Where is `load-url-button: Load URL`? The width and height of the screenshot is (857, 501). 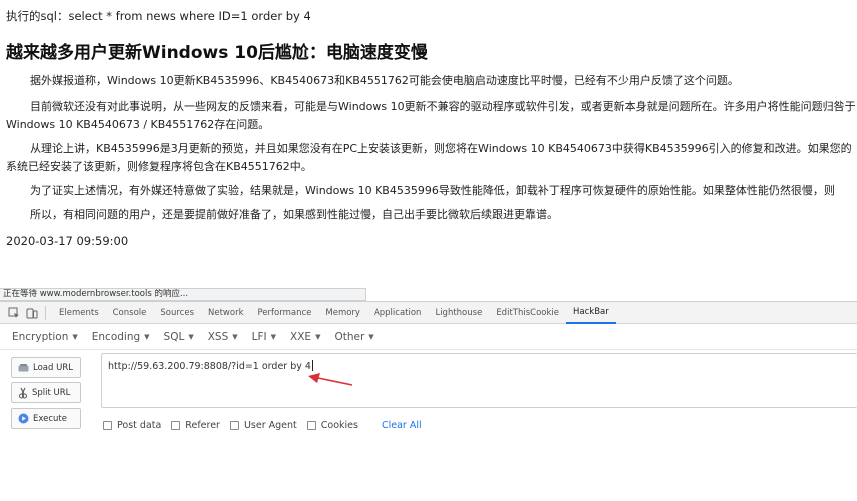
load-url-button: Load URL is located at coordinates (46, 367).